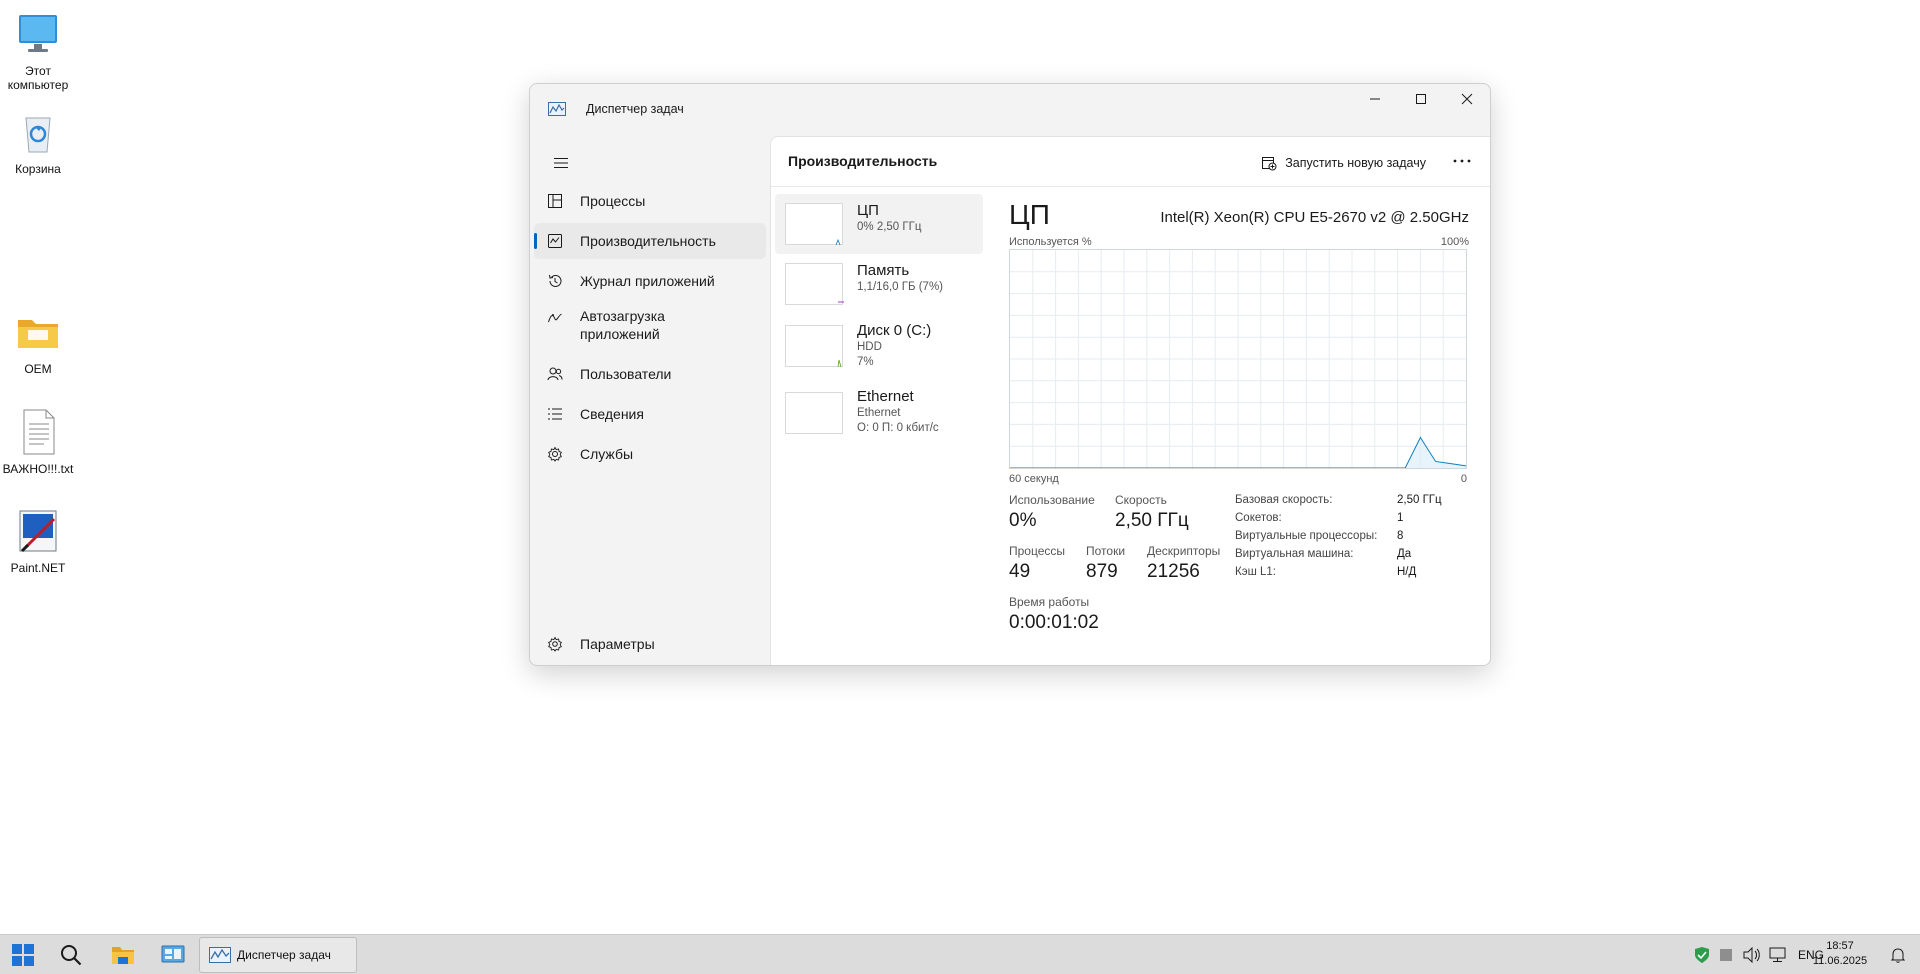 The width and height of the screenshot is (1920, 974). What do you see at coordinates (38, 332) in the screenshot?
I see `folder-icon` at bounding box center [38, 332].